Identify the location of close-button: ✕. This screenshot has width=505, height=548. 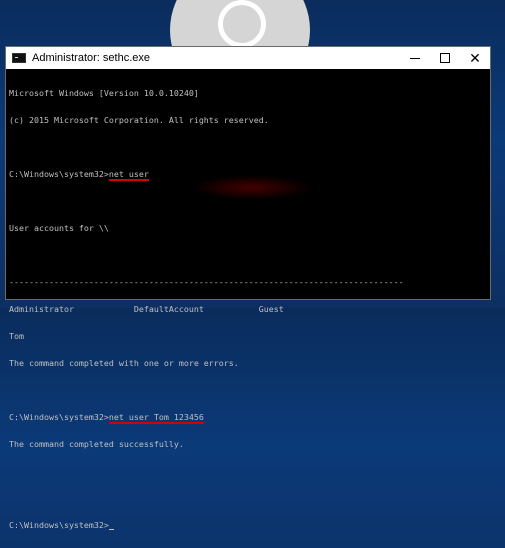
(475, 58).